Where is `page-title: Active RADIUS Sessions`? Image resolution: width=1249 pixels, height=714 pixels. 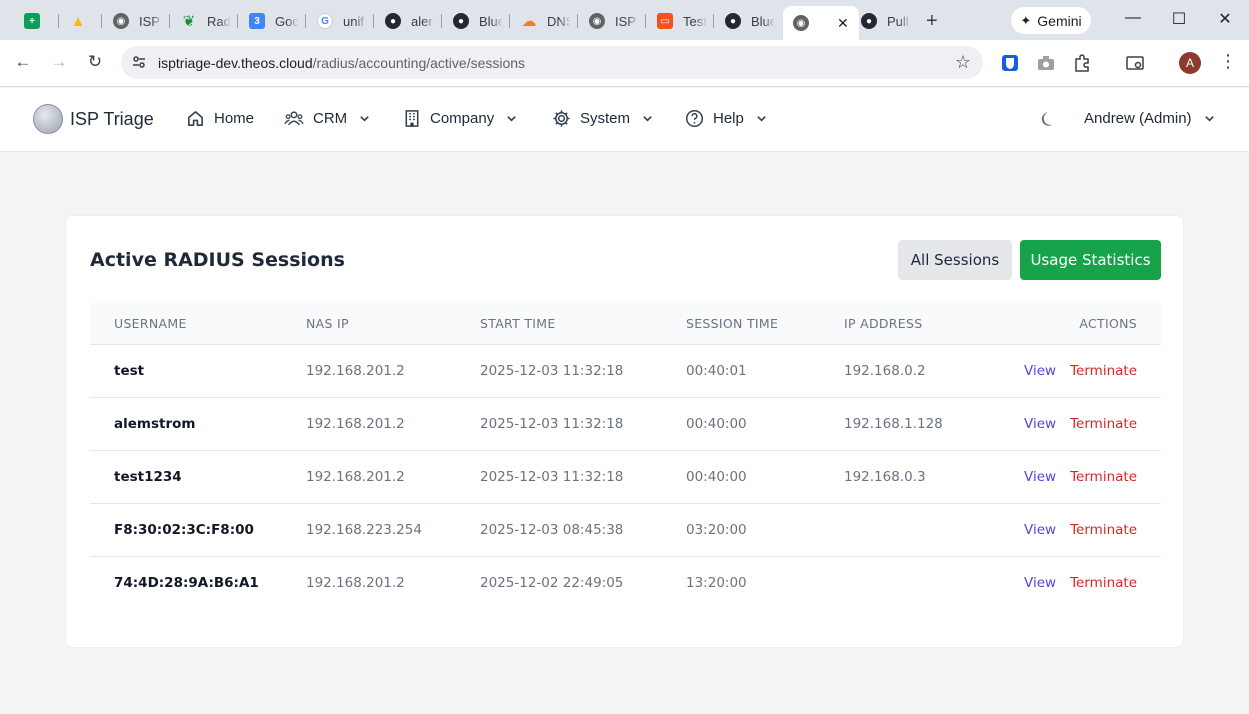 page-title: Active RADIUS Sessions is located at coordinates (217, 260).